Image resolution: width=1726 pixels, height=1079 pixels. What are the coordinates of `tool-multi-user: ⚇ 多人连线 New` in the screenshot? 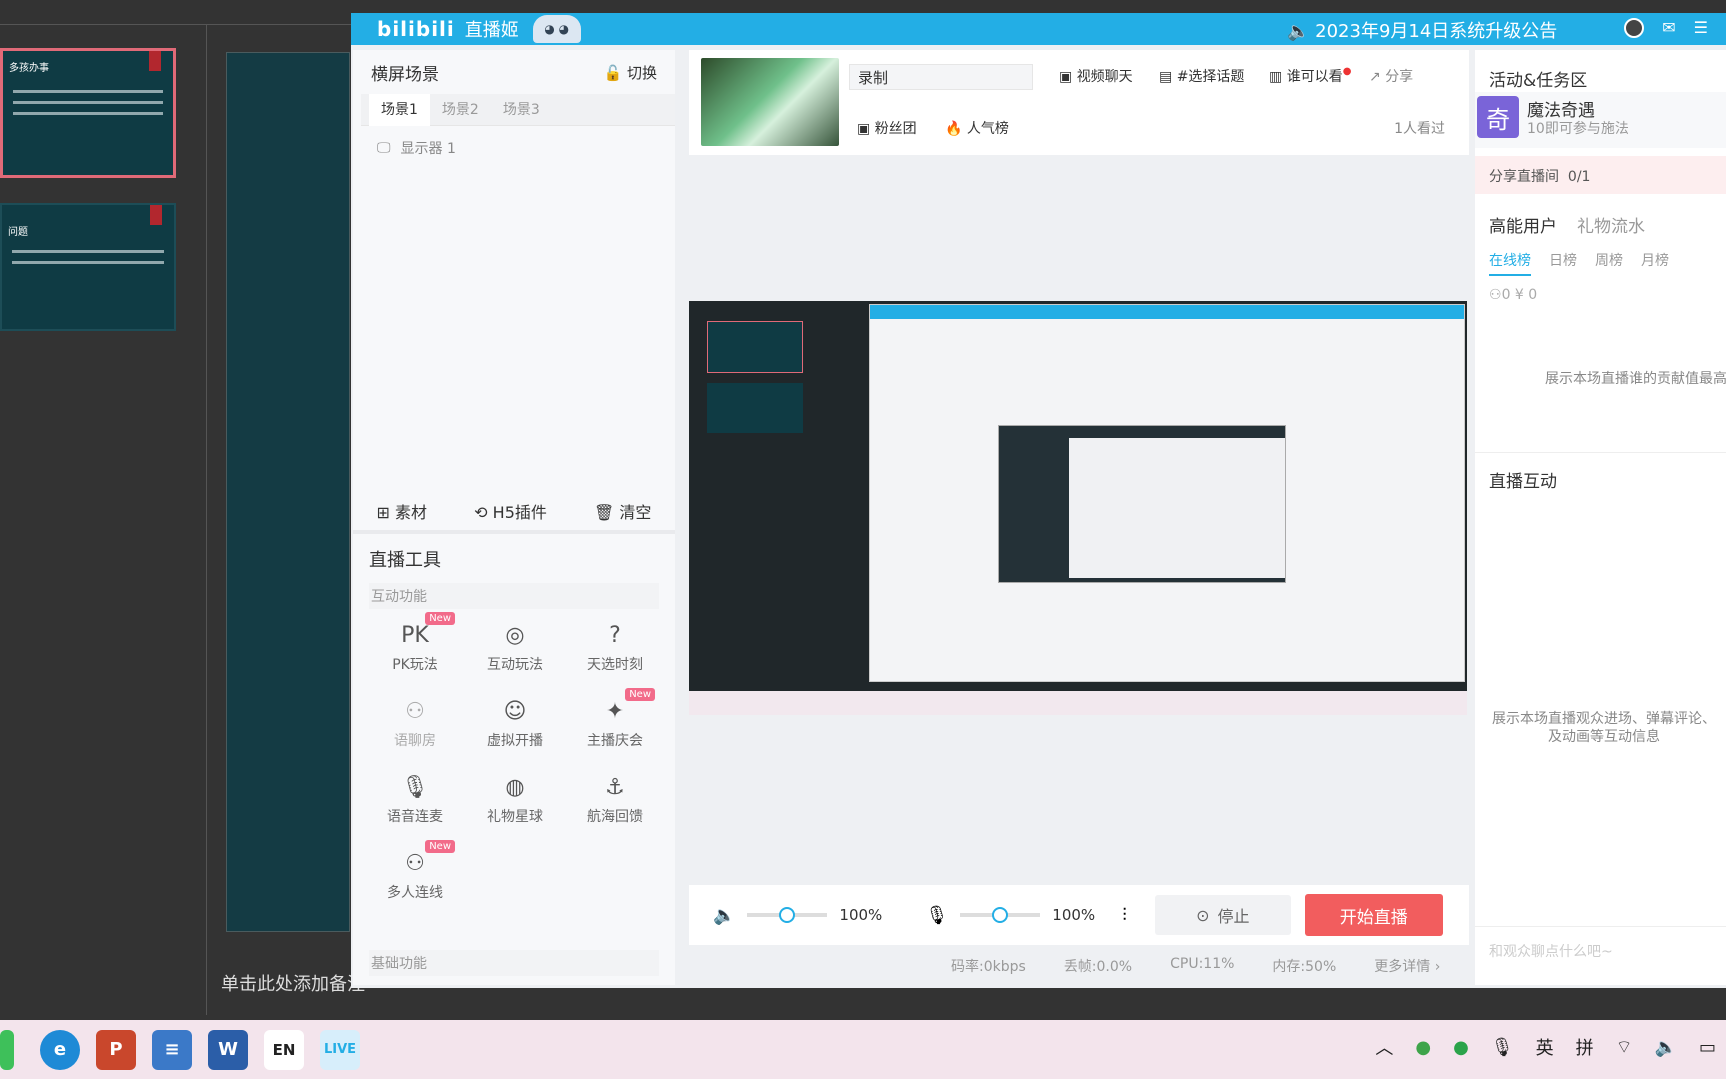 It's located at (415, 871).